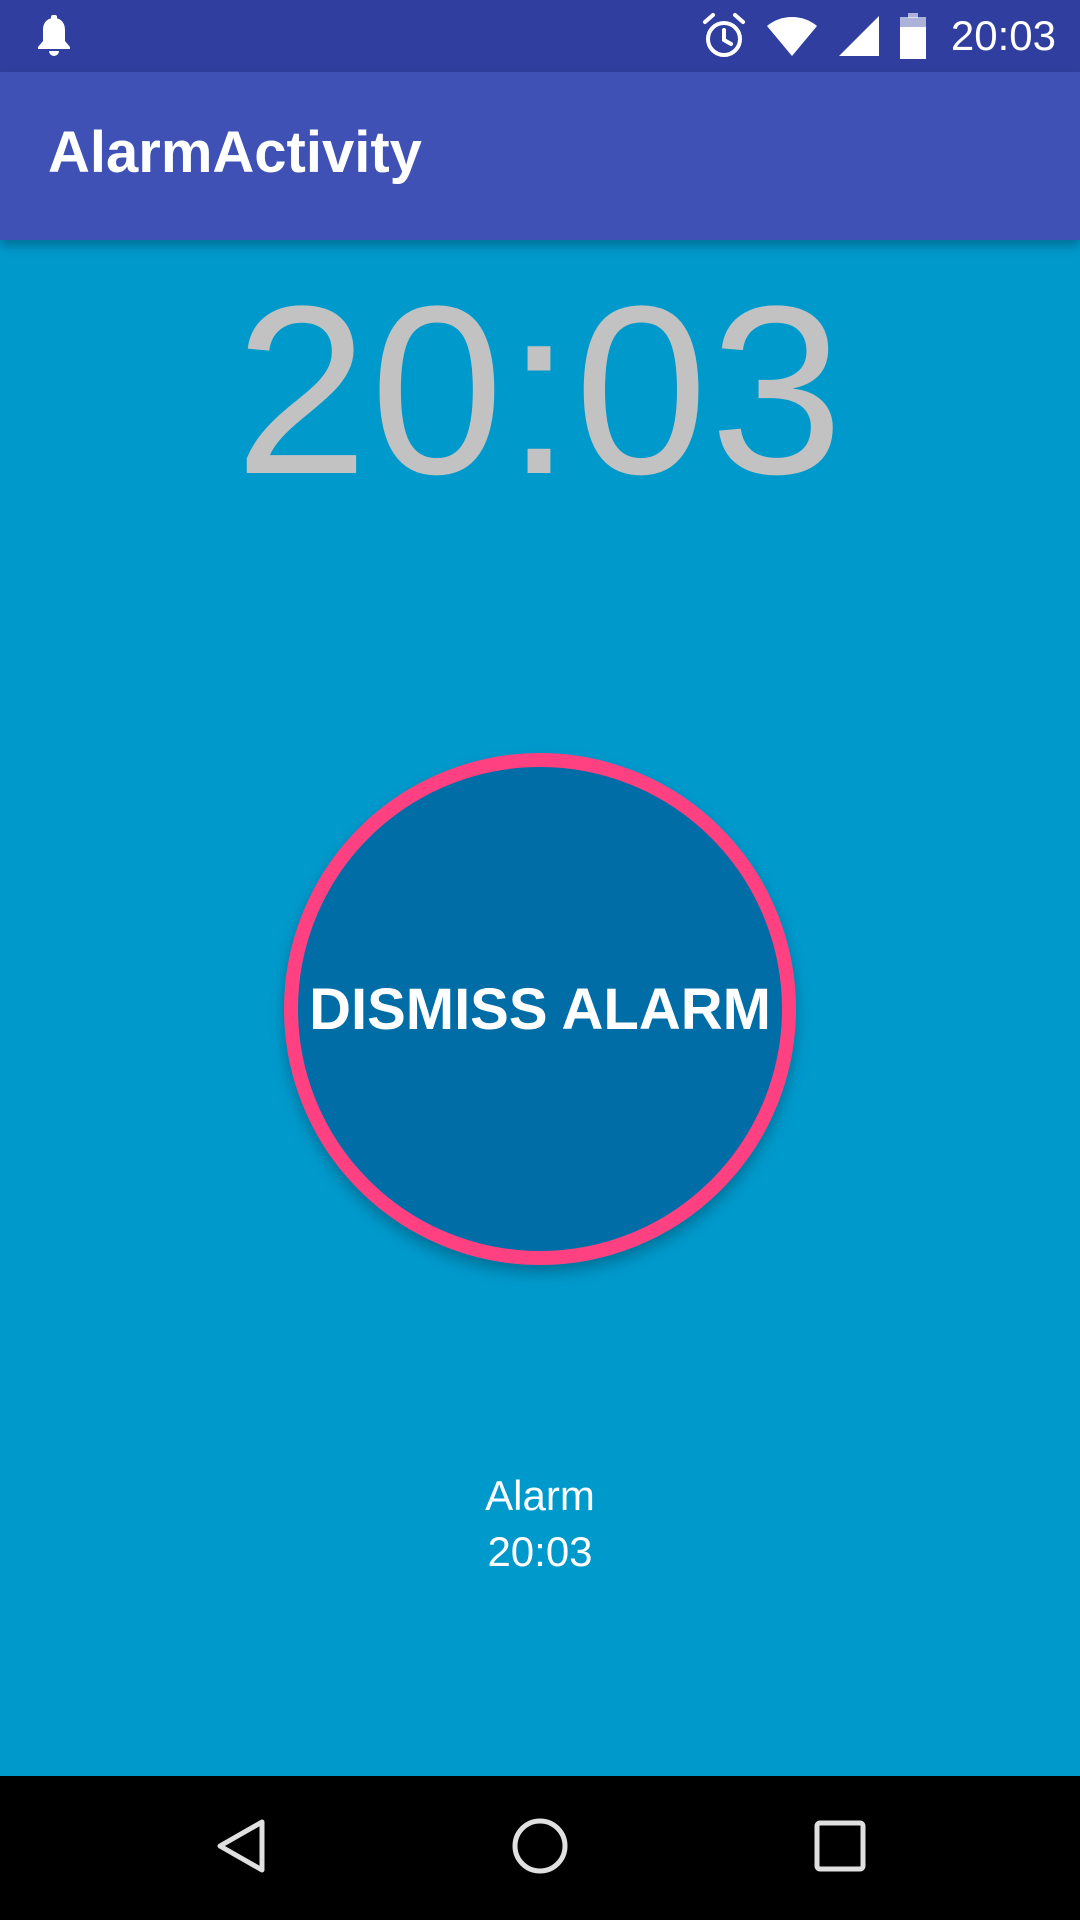 Image resolution: width=1080 pixels, height=1920 pixels. What do you see at coordinates (540, 1551) in the screenshot?
I see `alarm-time: 20:03` at bounding box center [540, 1551].